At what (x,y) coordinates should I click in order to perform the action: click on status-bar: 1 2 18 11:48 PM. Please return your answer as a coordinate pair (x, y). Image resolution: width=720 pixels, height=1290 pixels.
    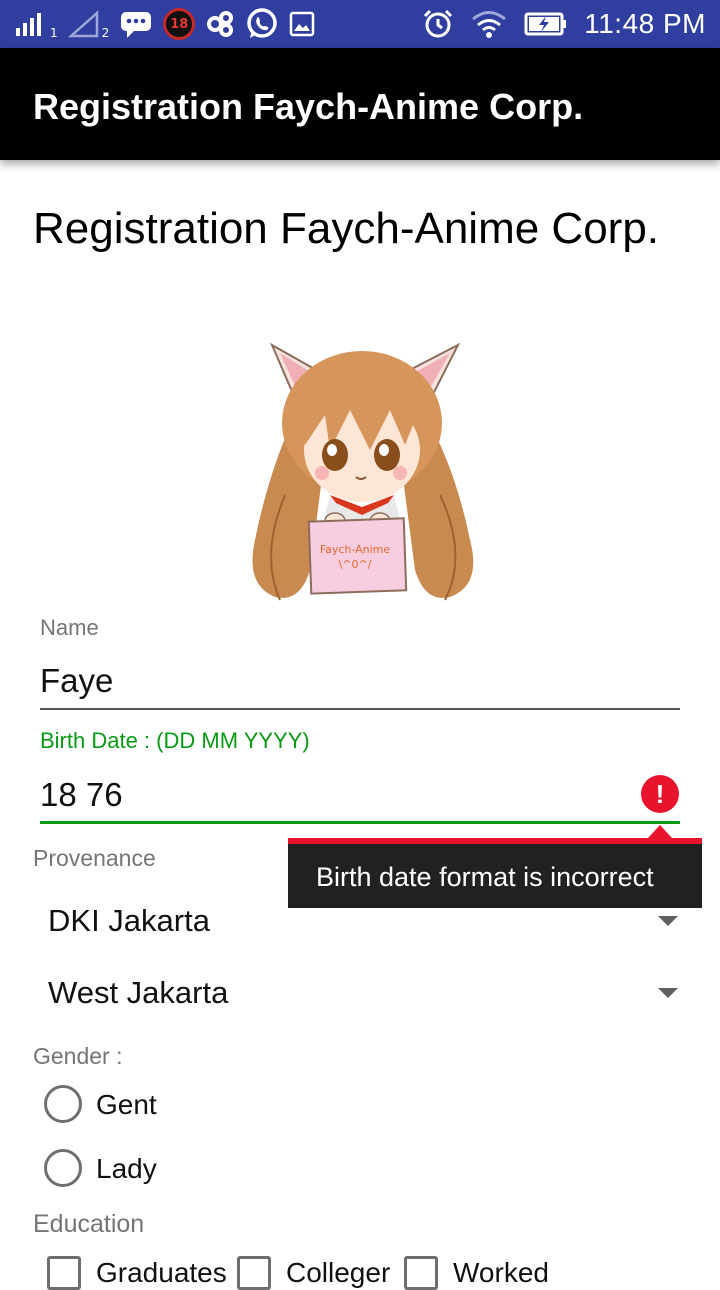
    Looking at the image, I should click on (360, 24).